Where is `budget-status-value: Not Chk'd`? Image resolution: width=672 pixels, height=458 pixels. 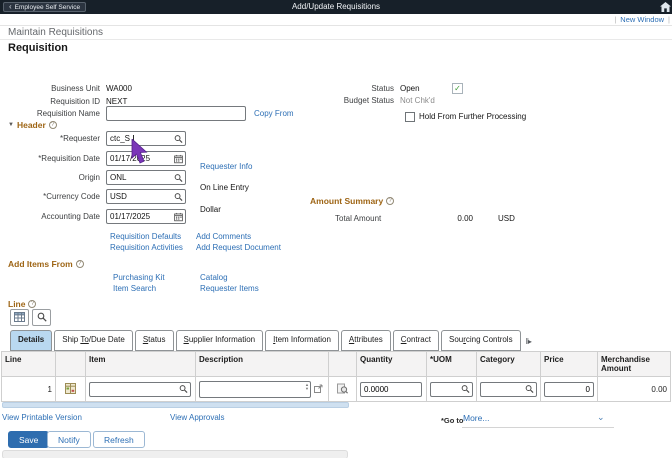 budget-status-value: Not Chk'd is located at coordinates (417, 100).